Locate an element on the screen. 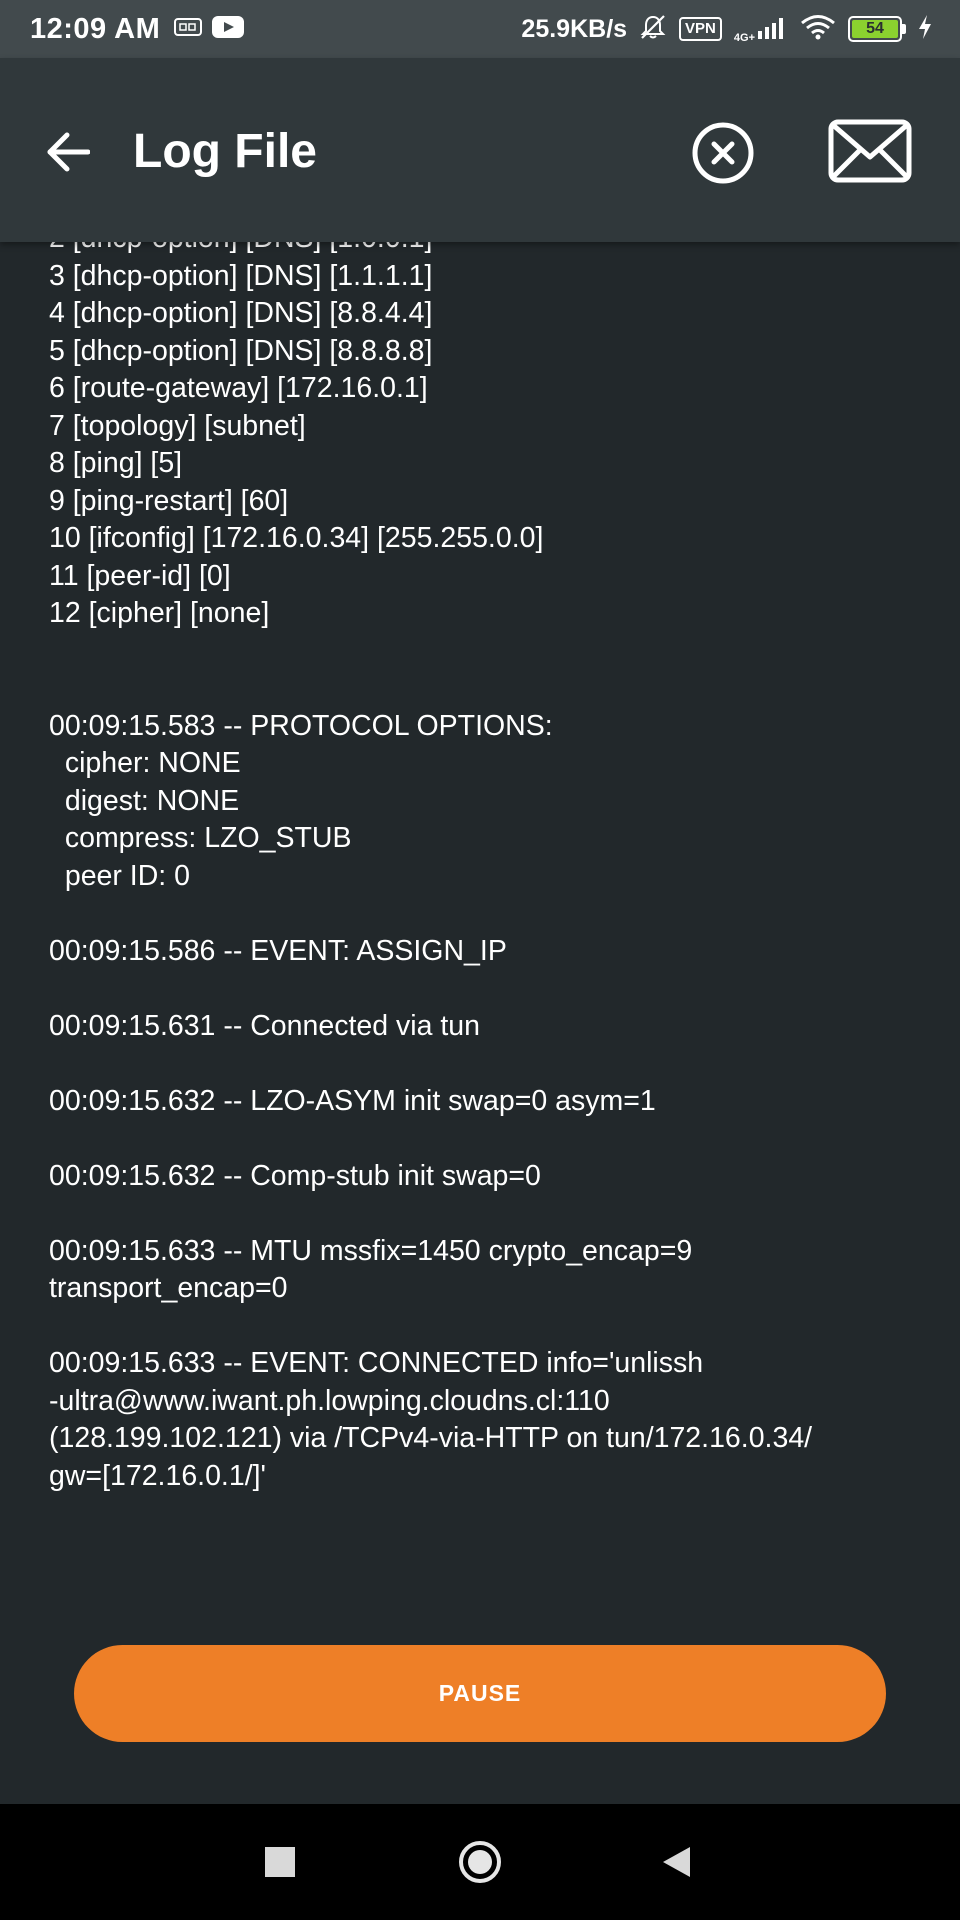 The width and height of the screenshot is (960, 1920). status-bar: 12:09 AM 25.9KB/s VPN 4G+ 54 is located at coordinates (480, 29).